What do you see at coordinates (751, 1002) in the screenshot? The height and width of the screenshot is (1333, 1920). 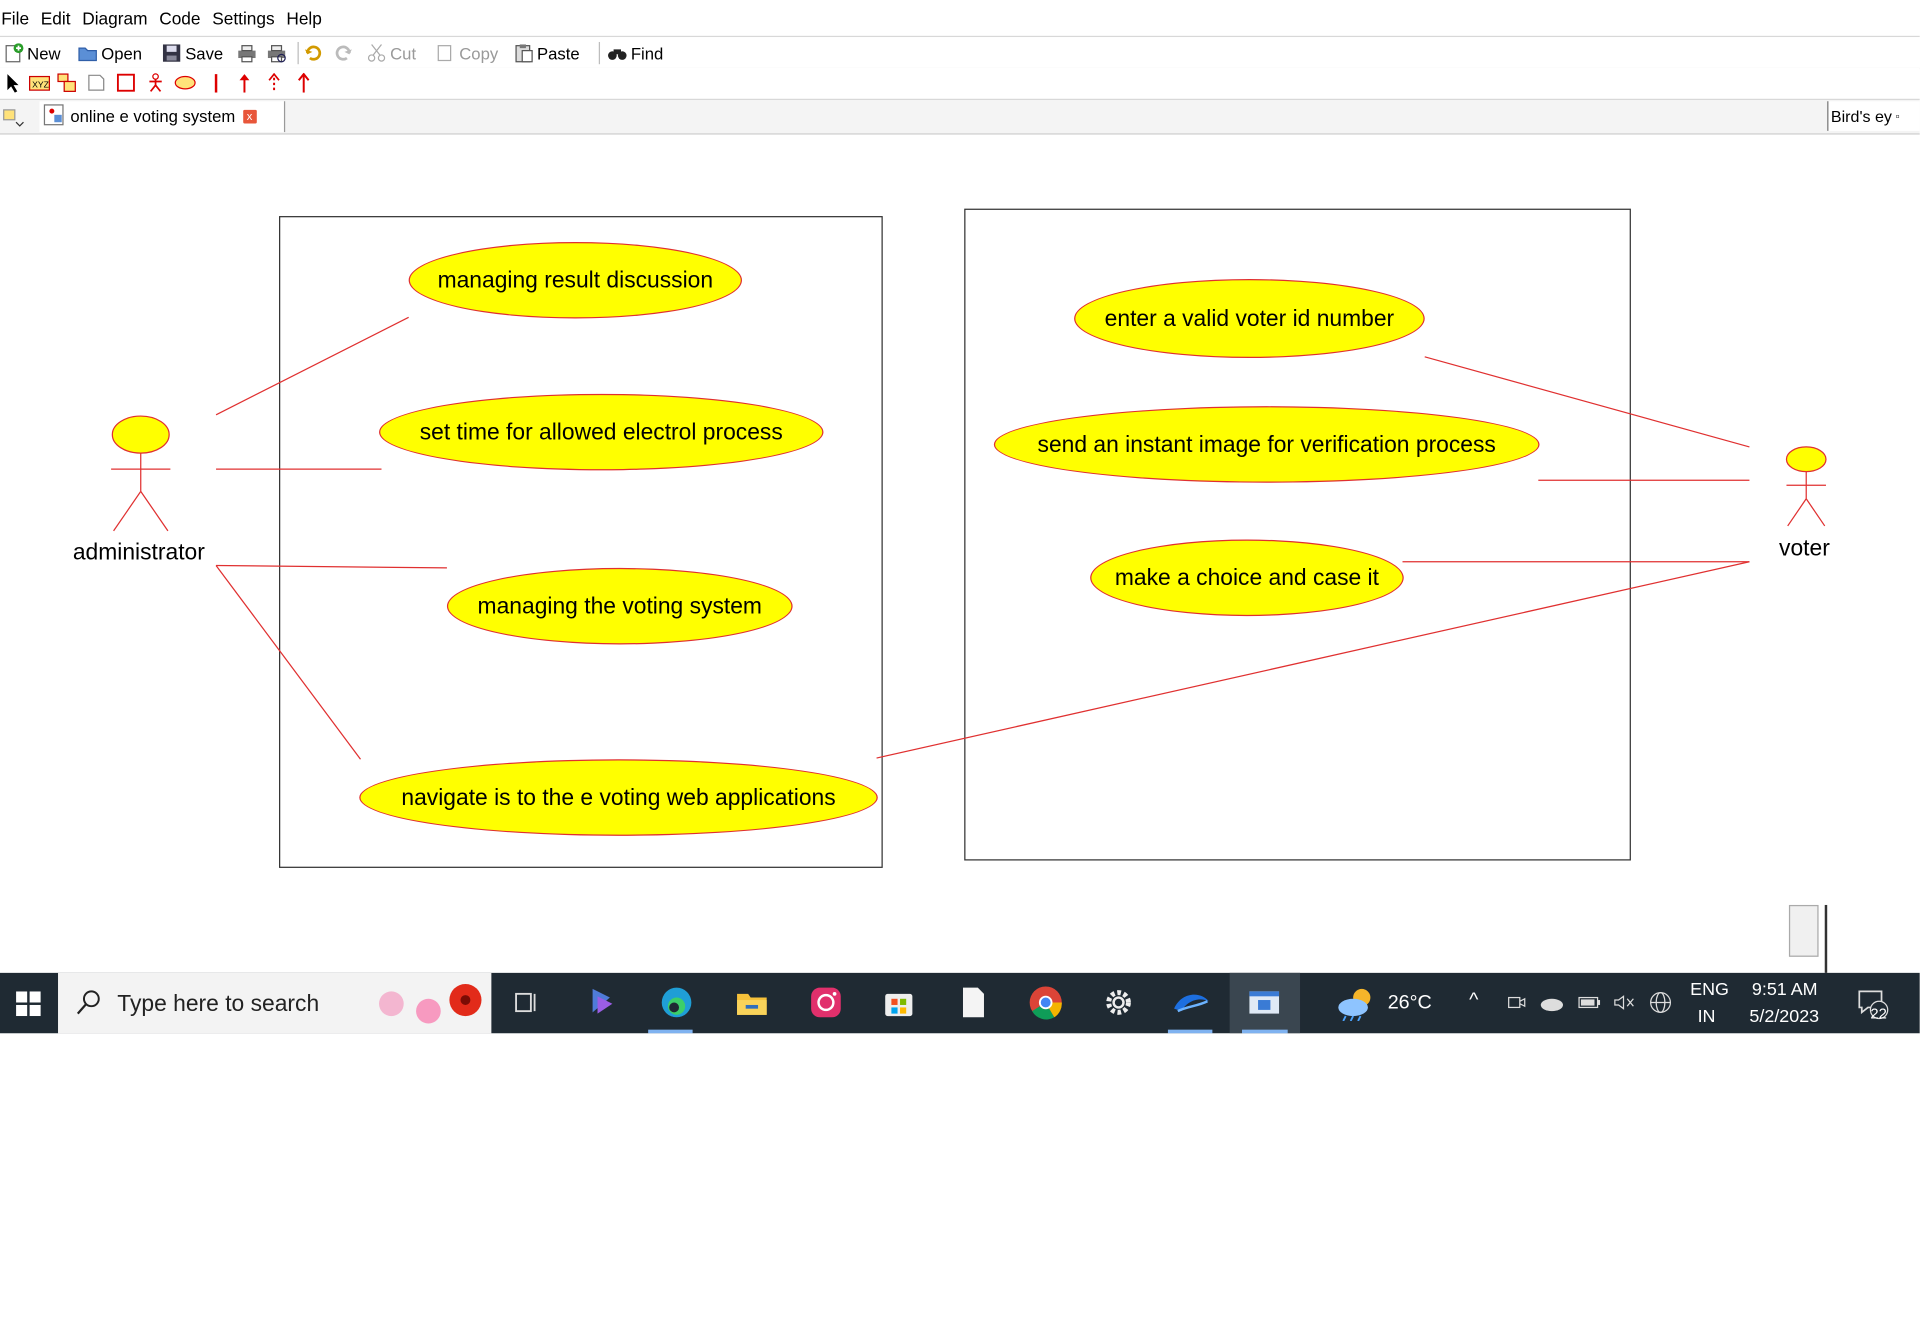 I see `file-explorer-icon` at bounding box center [751, 1002].